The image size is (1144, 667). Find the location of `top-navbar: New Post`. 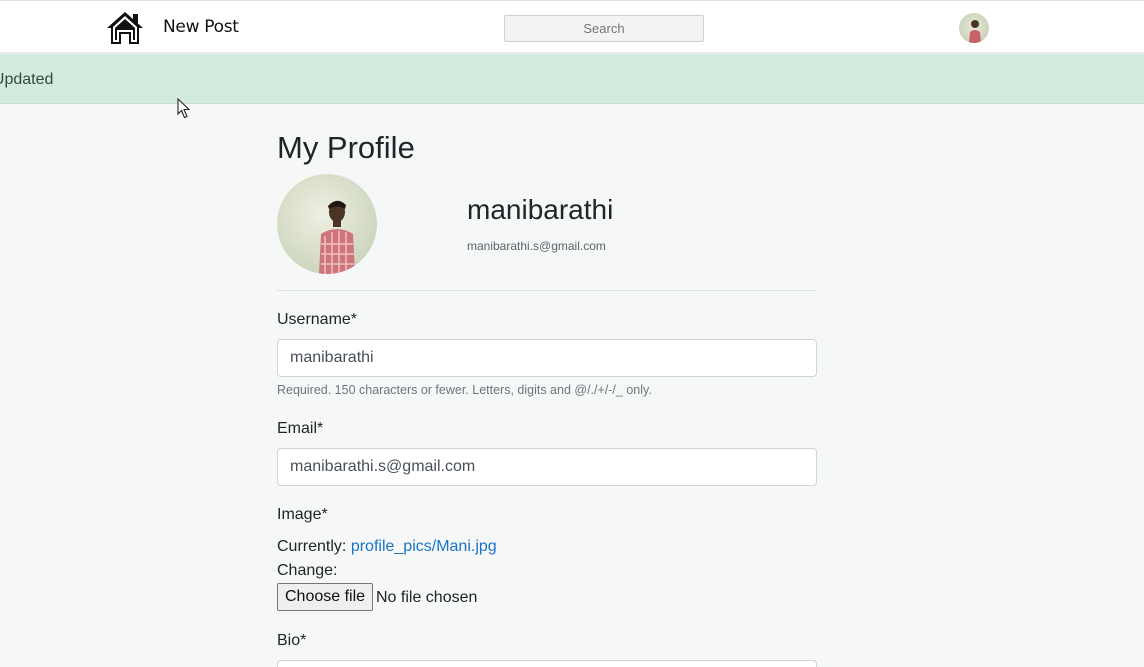

top-navbar: New Post is located at coordinates (572, 26).